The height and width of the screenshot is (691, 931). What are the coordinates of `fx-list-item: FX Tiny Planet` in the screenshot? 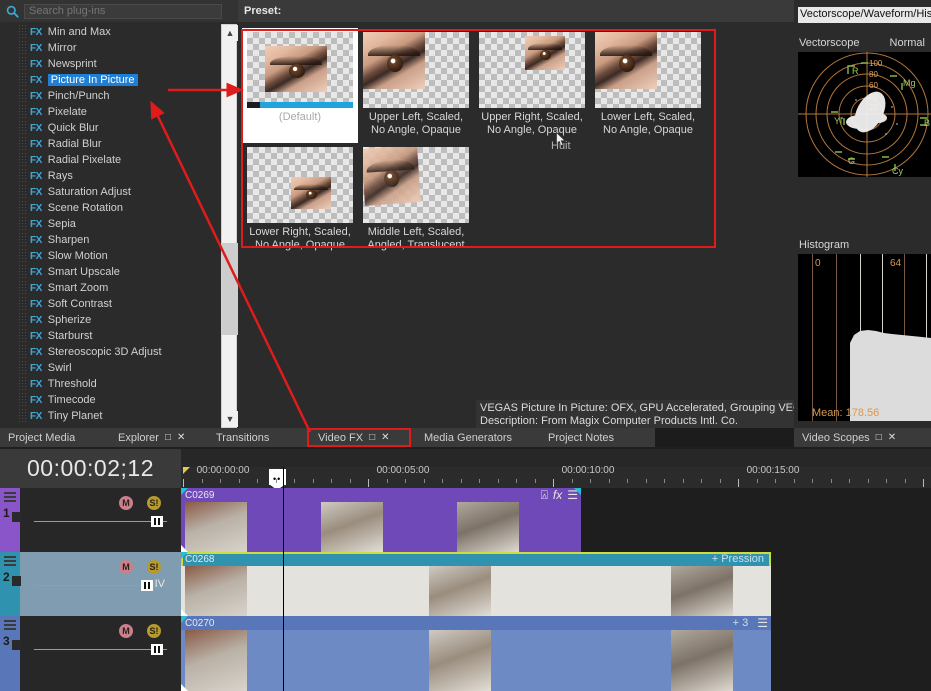 It's located at (110, 416).